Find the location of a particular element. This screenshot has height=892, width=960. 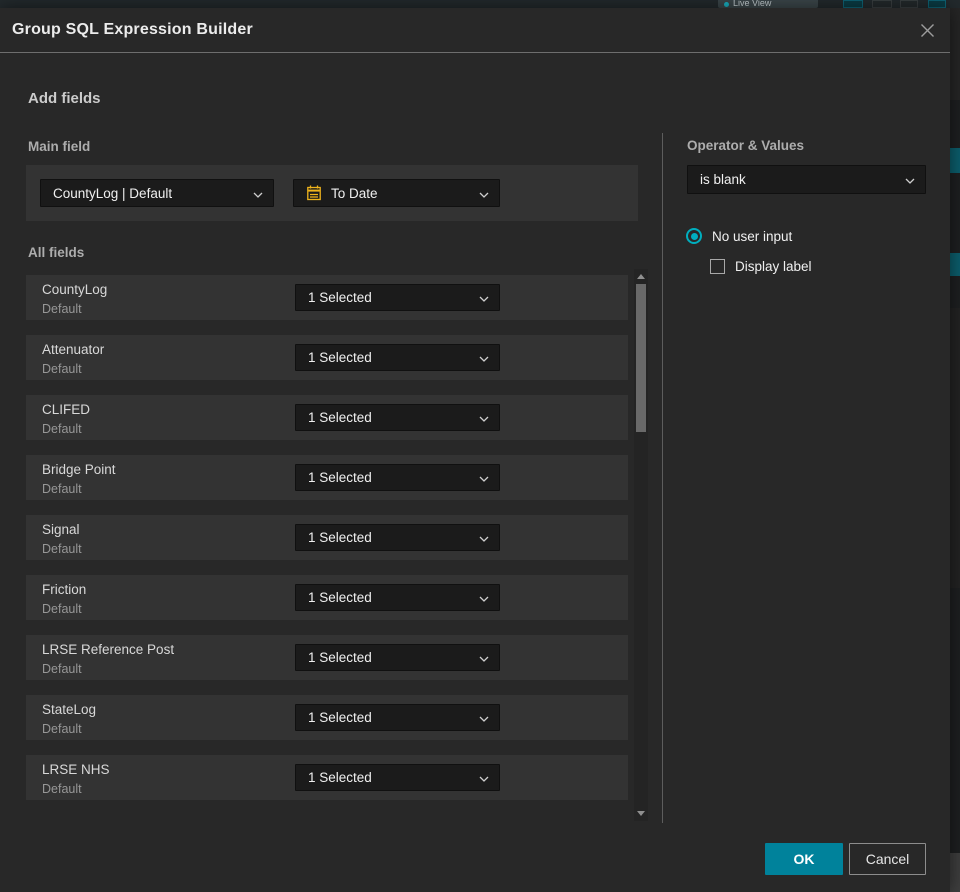

field-row: Bridge Point Default 1 Selected is located at coordinates (327, 477).